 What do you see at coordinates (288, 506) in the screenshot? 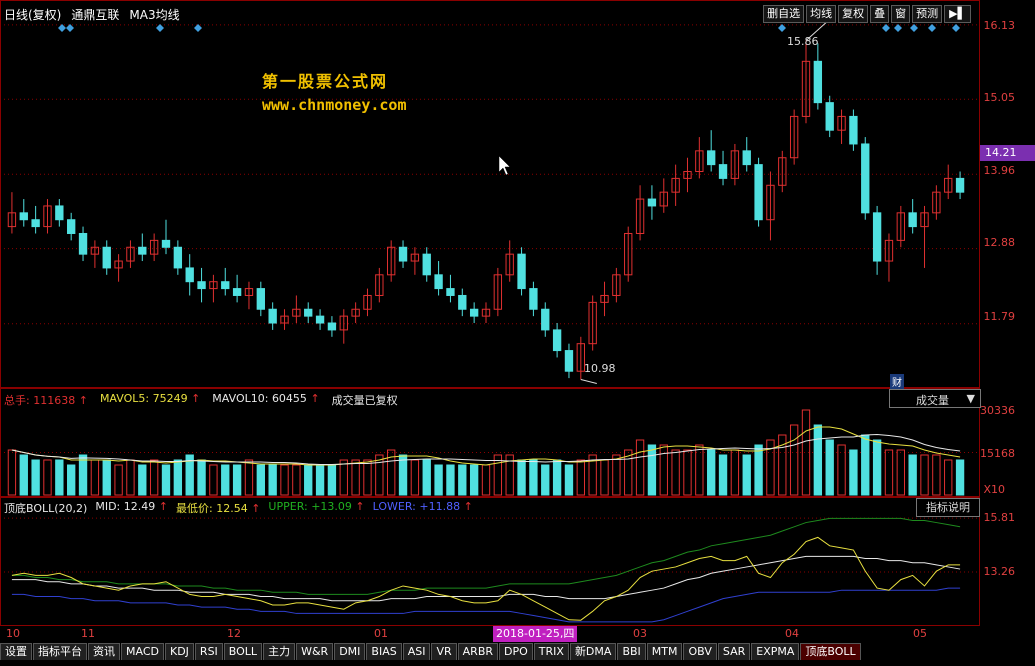
I see `upper-label: UPPER:` at bounding box center [288, 506].